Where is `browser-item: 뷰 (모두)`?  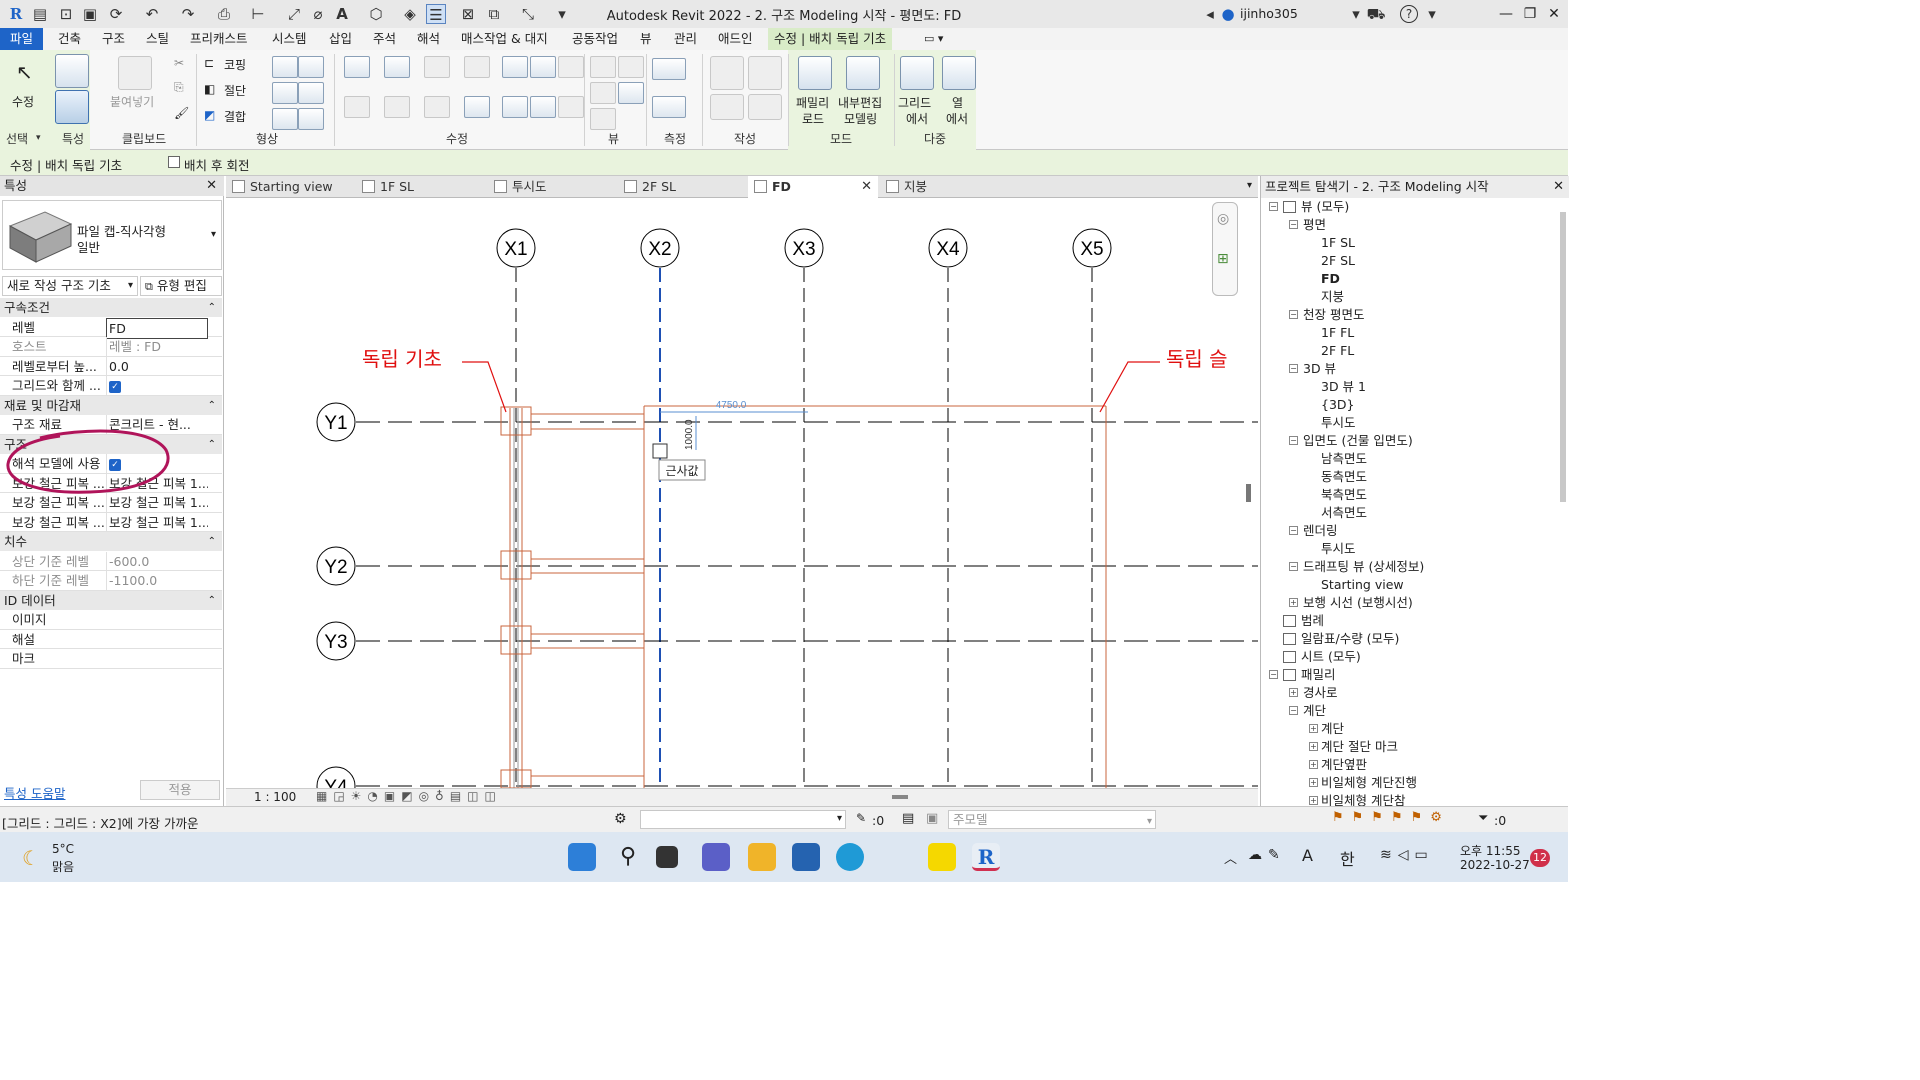 browser-item: 뷰 (모두) is located at coordinates (1325, 207).